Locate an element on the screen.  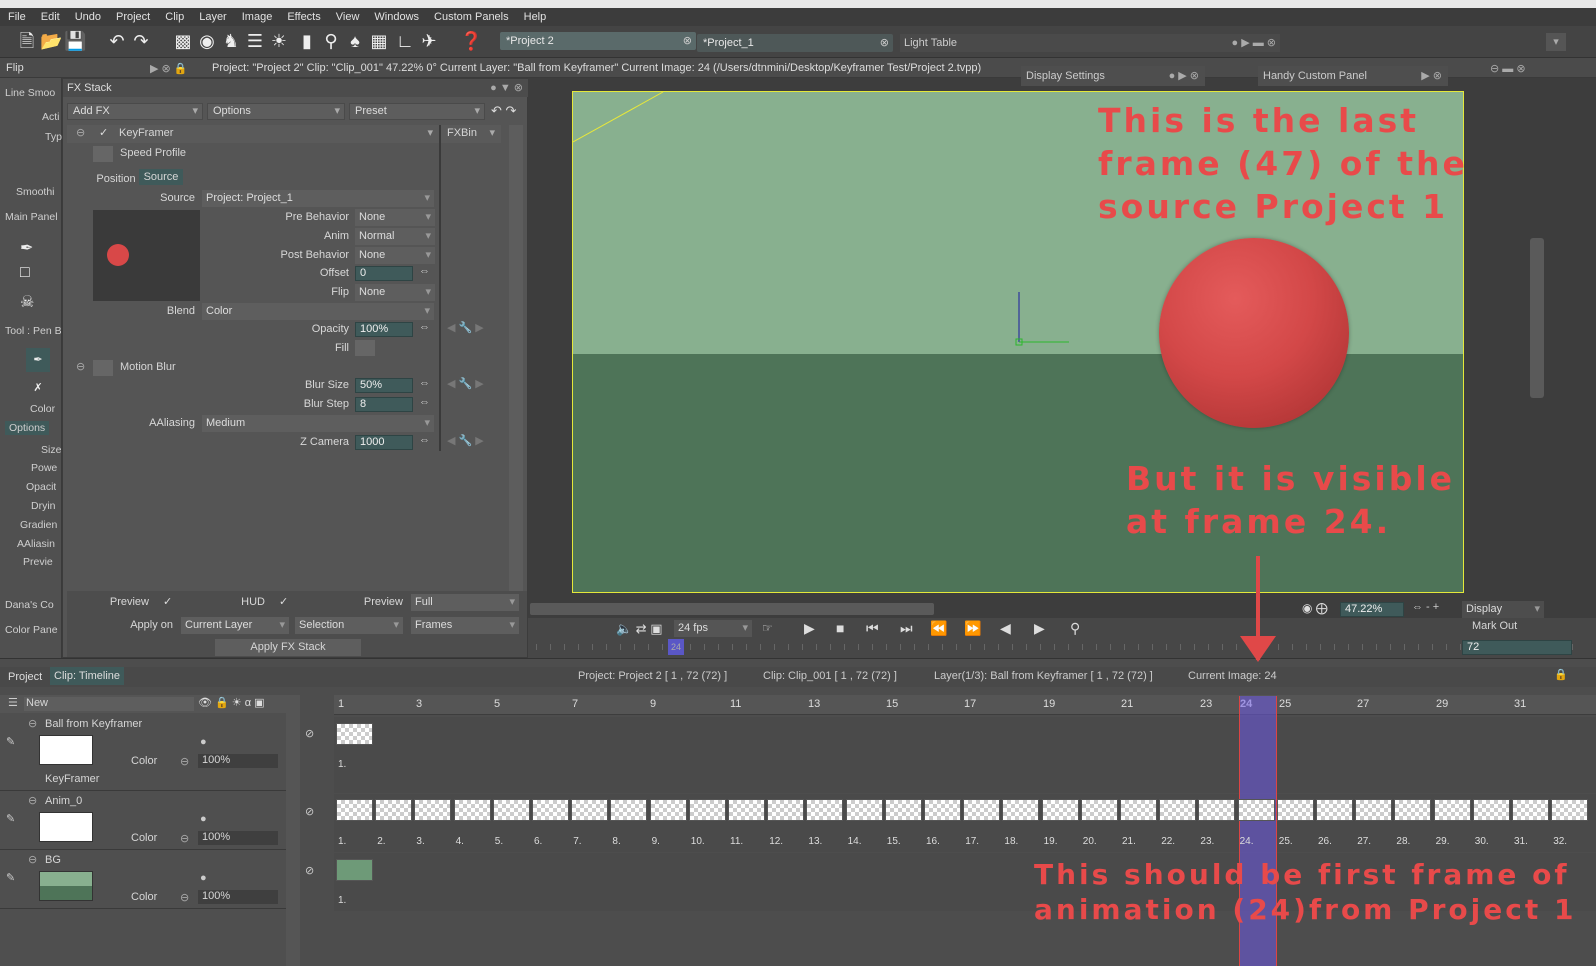
tab-position: Position is located at coordinates (116, 179).